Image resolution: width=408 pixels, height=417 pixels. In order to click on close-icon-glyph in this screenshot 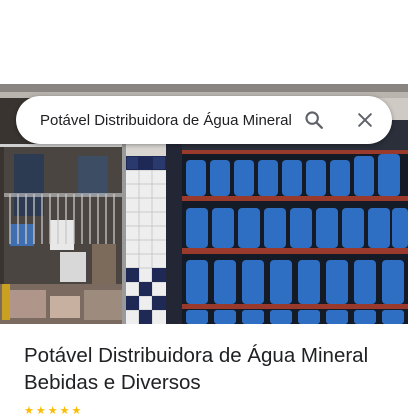, I will do `click(365, 120)`.